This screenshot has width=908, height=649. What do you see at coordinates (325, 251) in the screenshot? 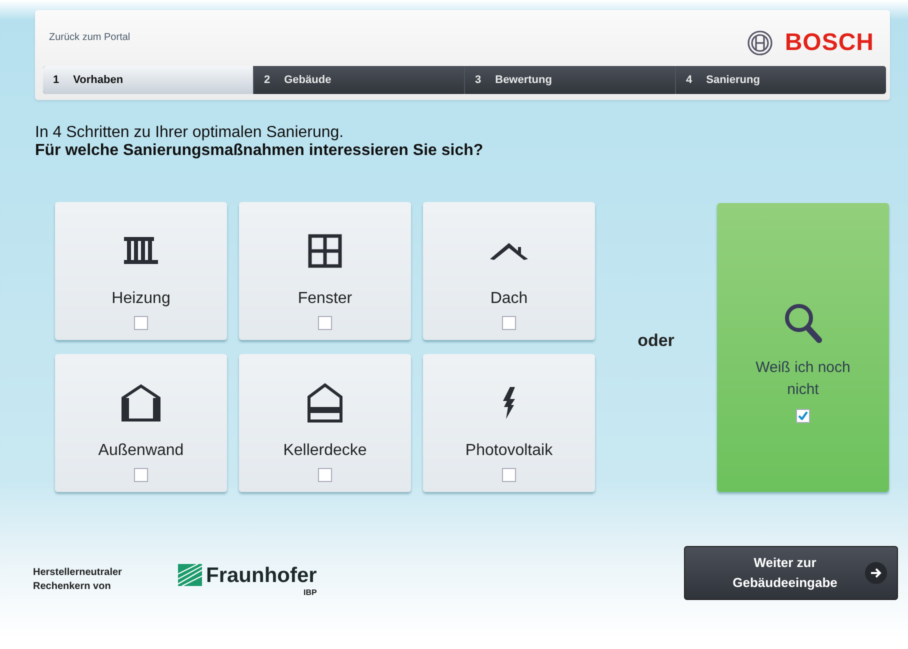
I see `window-icon` at bounding box center [325, 251].